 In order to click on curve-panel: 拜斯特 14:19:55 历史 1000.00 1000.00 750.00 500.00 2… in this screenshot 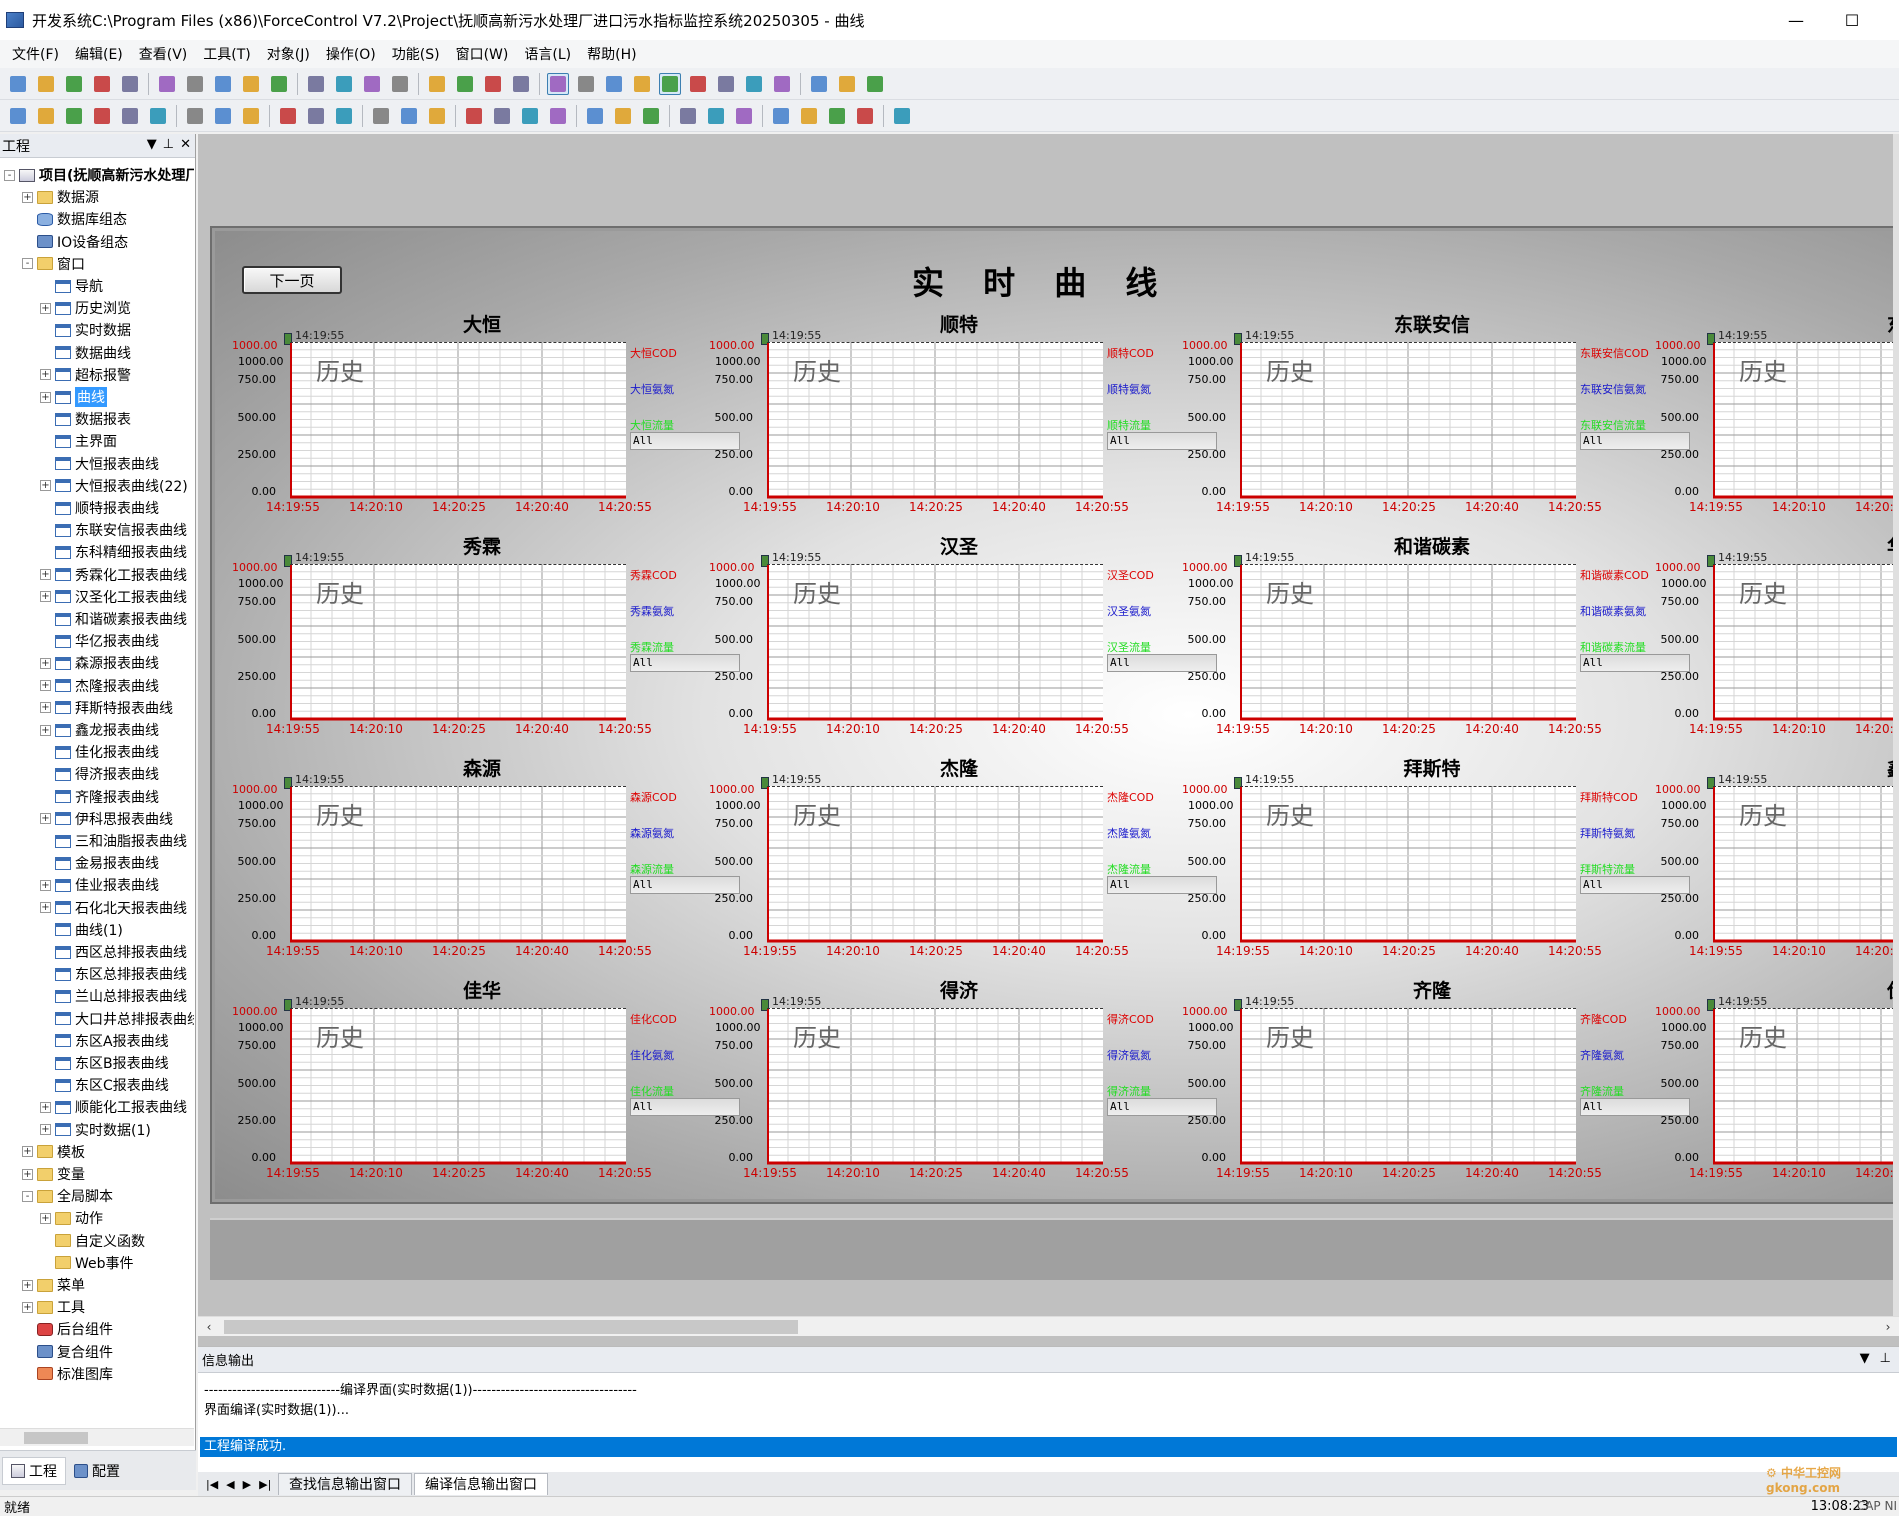, I will do `click(1436, 856)`.